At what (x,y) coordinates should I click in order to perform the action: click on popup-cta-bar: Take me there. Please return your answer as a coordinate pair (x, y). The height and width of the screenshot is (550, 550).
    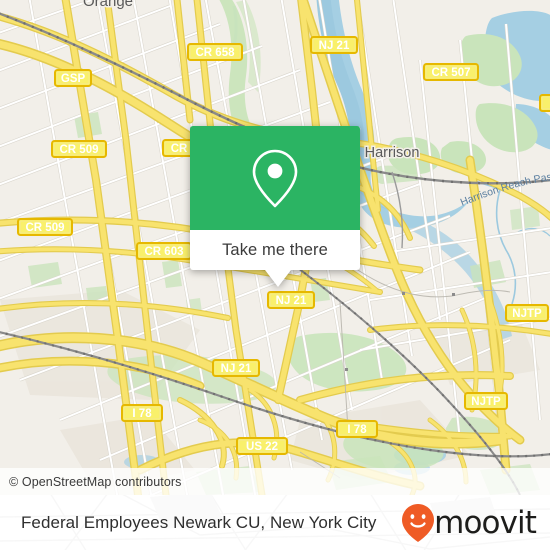
    Looking at the image, I should click on (275, 250).